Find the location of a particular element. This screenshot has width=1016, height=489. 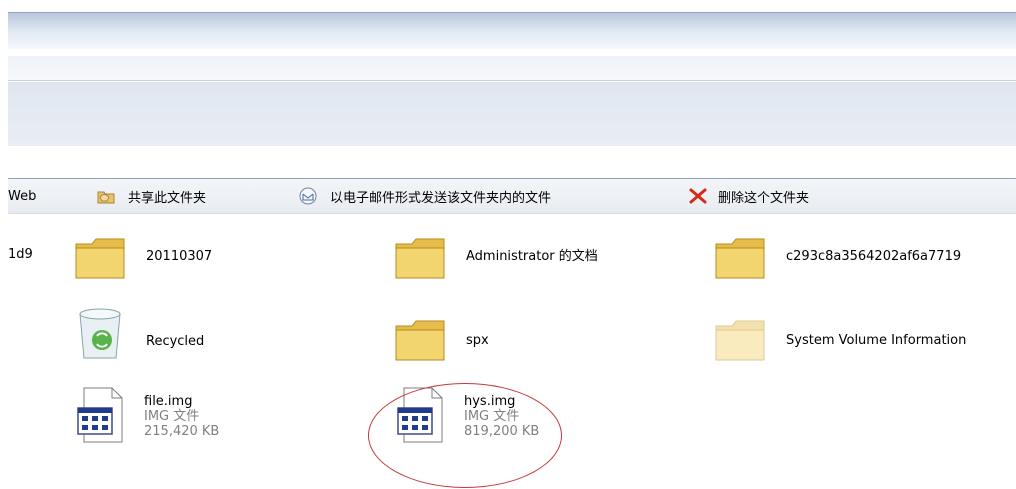

task-share-label: 共享此文件夹 is located at coordinates (167, 198).